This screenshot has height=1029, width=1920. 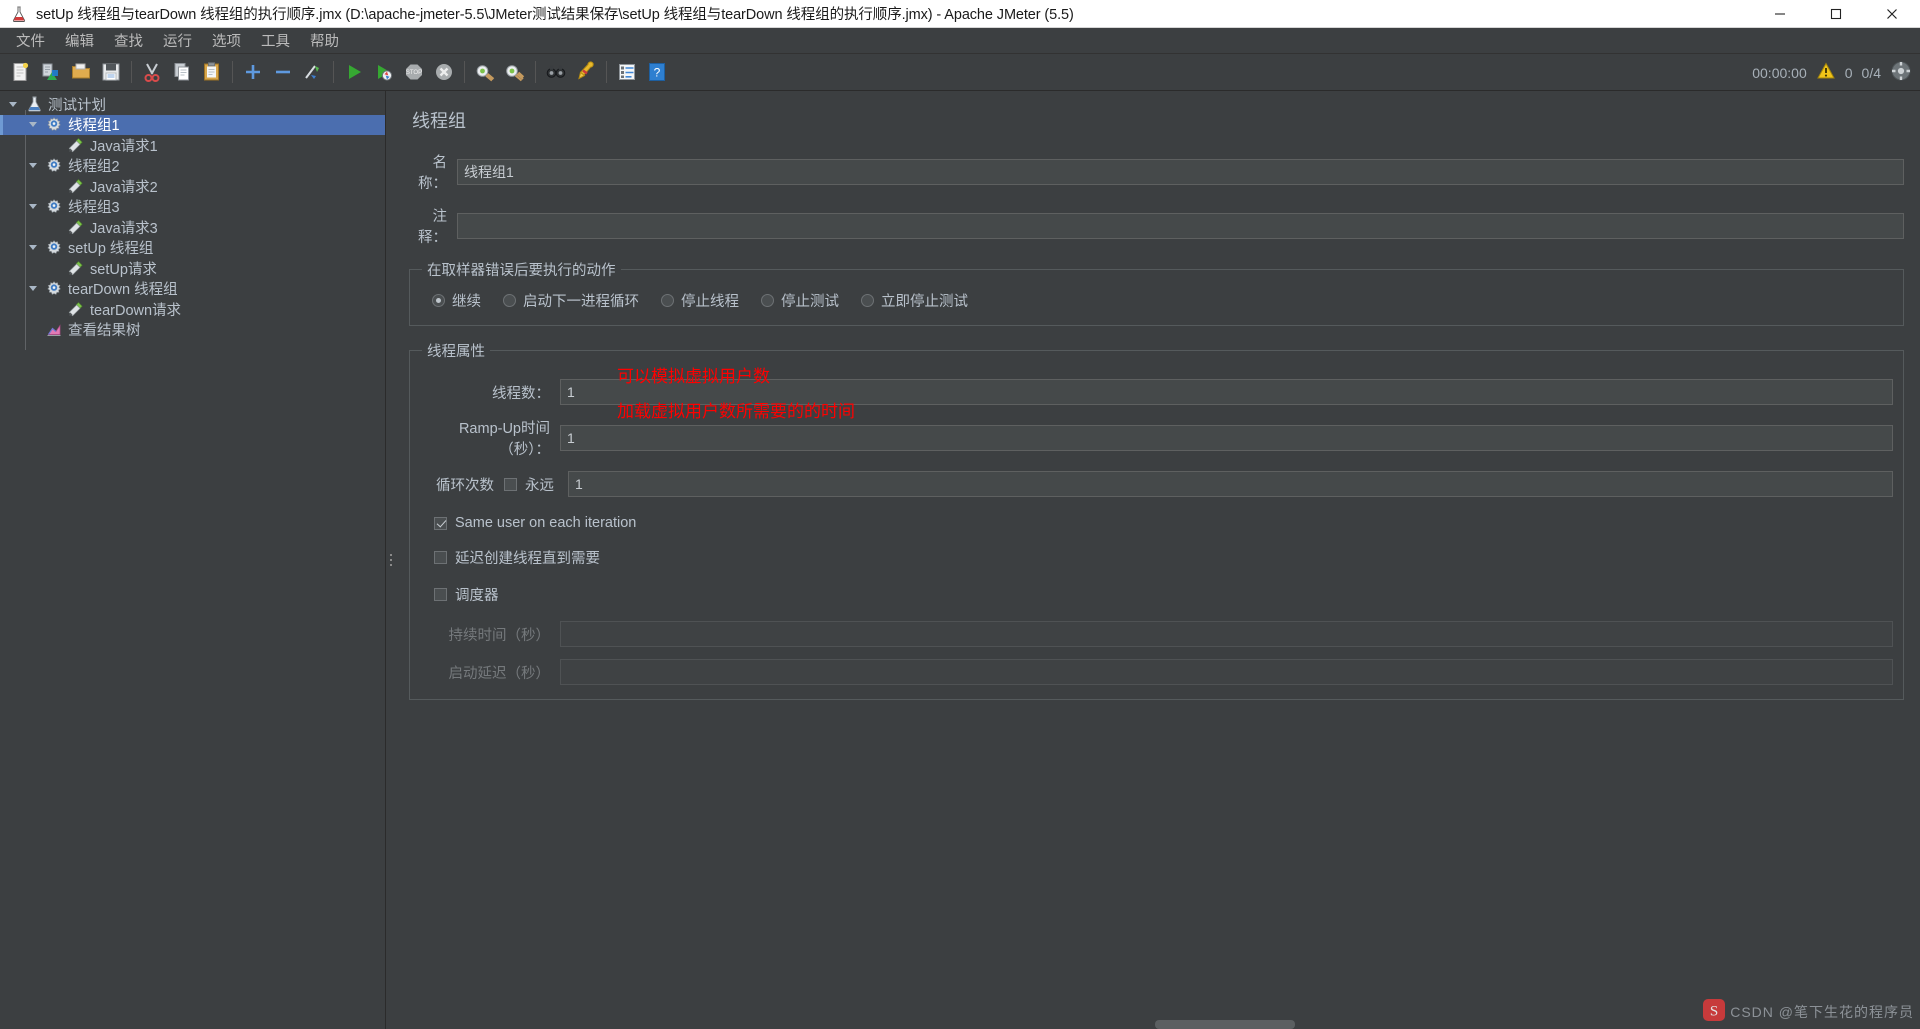 I want to click on radio-start-next-loop: 启动下一进程循环, so click(x=571, y=300).